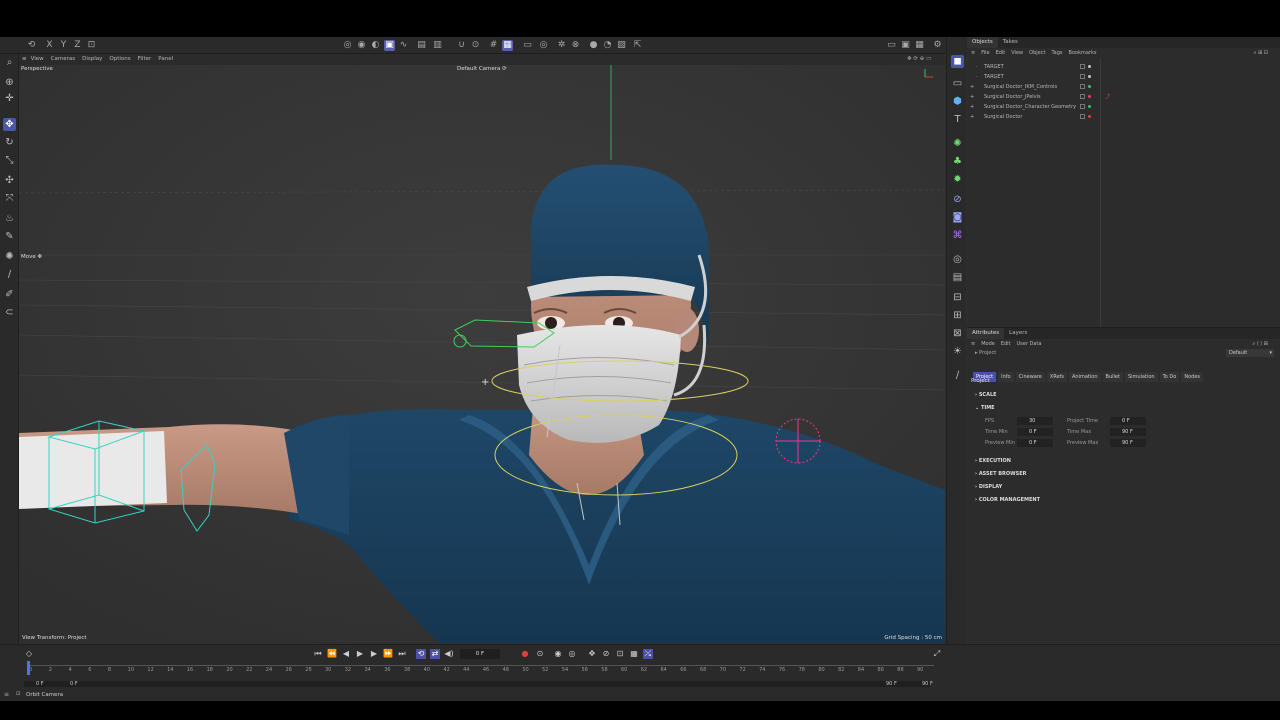  What do you see at coordinates (29, 654) in the screenshot?
I see `keyframe-diamond-icon: ◇` at bounding box center [29, 654].